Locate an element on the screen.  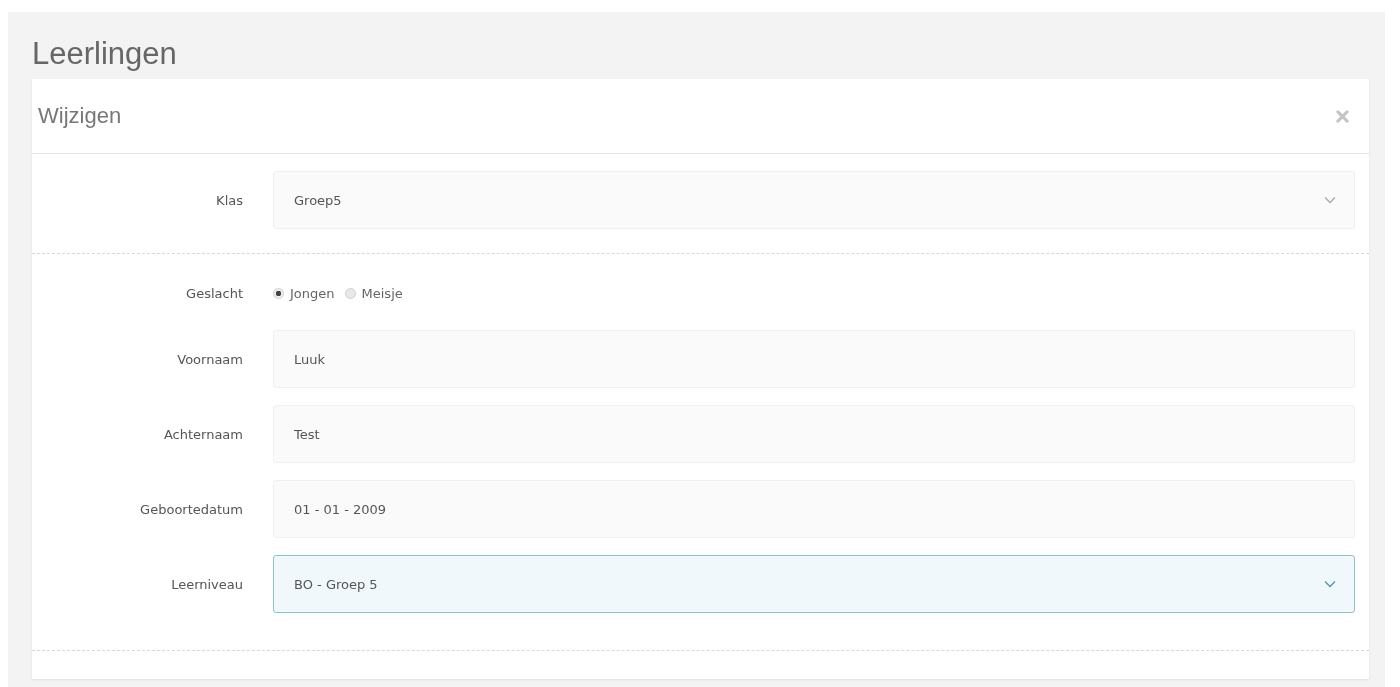
field-label: Achternaam is located at coordinates (203, 434).